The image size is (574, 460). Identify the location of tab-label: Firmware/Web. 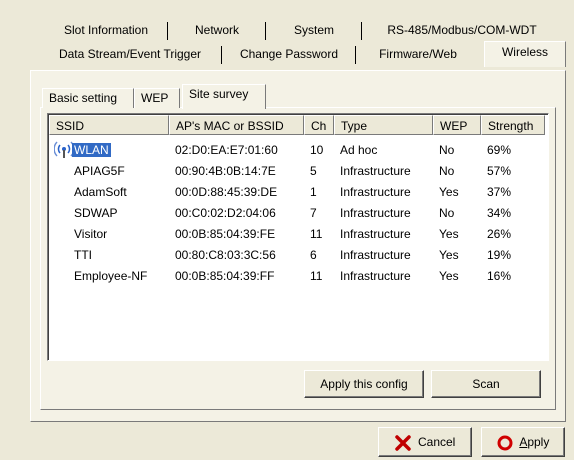
(418, 54).